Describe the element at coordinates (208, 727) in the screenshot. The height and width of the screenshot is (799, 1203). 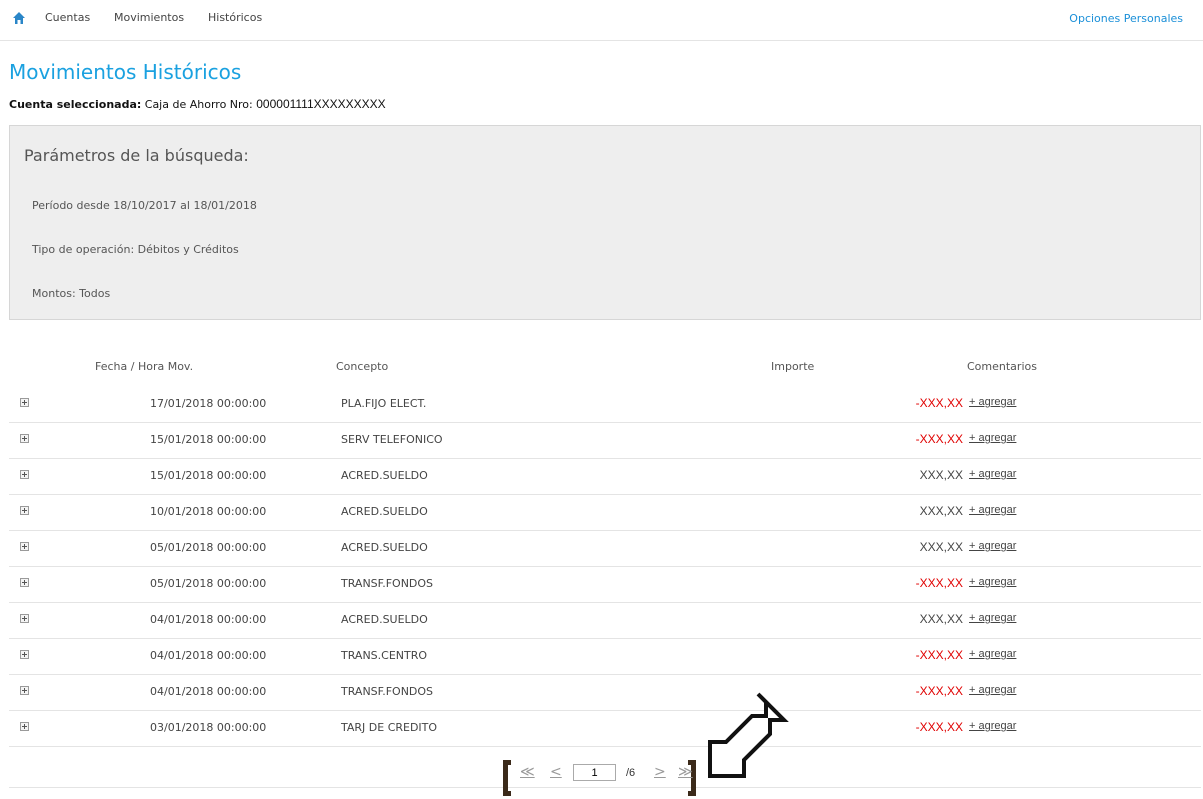
I see `cell-fecha: 03/01/2018 00:00:00` at that location.